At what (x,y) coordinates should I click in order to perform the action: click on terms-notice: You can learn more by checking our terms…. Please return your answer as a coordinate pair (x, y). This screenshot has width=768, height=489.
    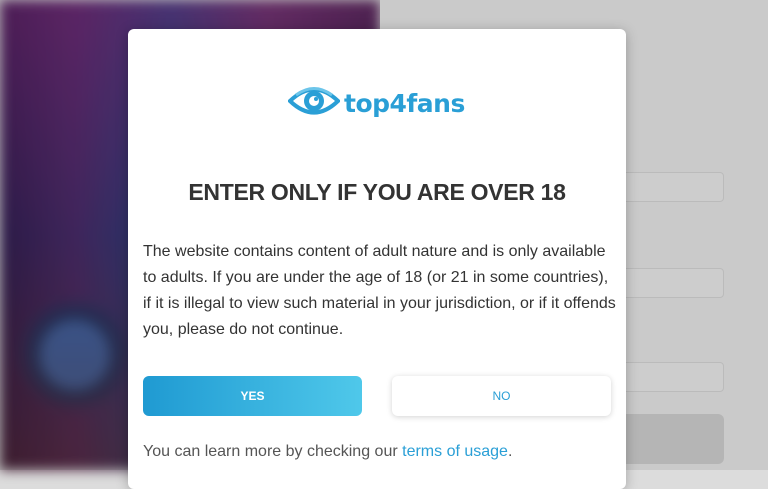
    Looking at the image, I should click on (327, 452).